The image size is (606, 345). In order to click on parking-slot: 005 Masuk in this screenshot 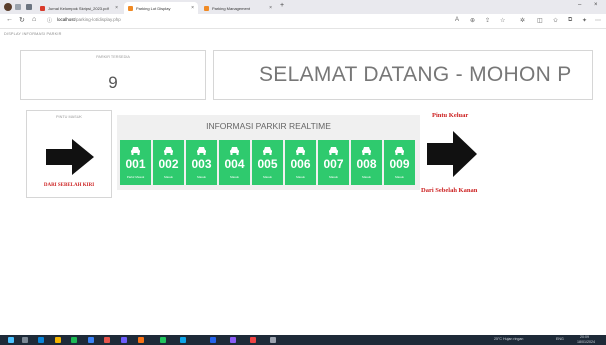, I will do `click(267, 162)`.